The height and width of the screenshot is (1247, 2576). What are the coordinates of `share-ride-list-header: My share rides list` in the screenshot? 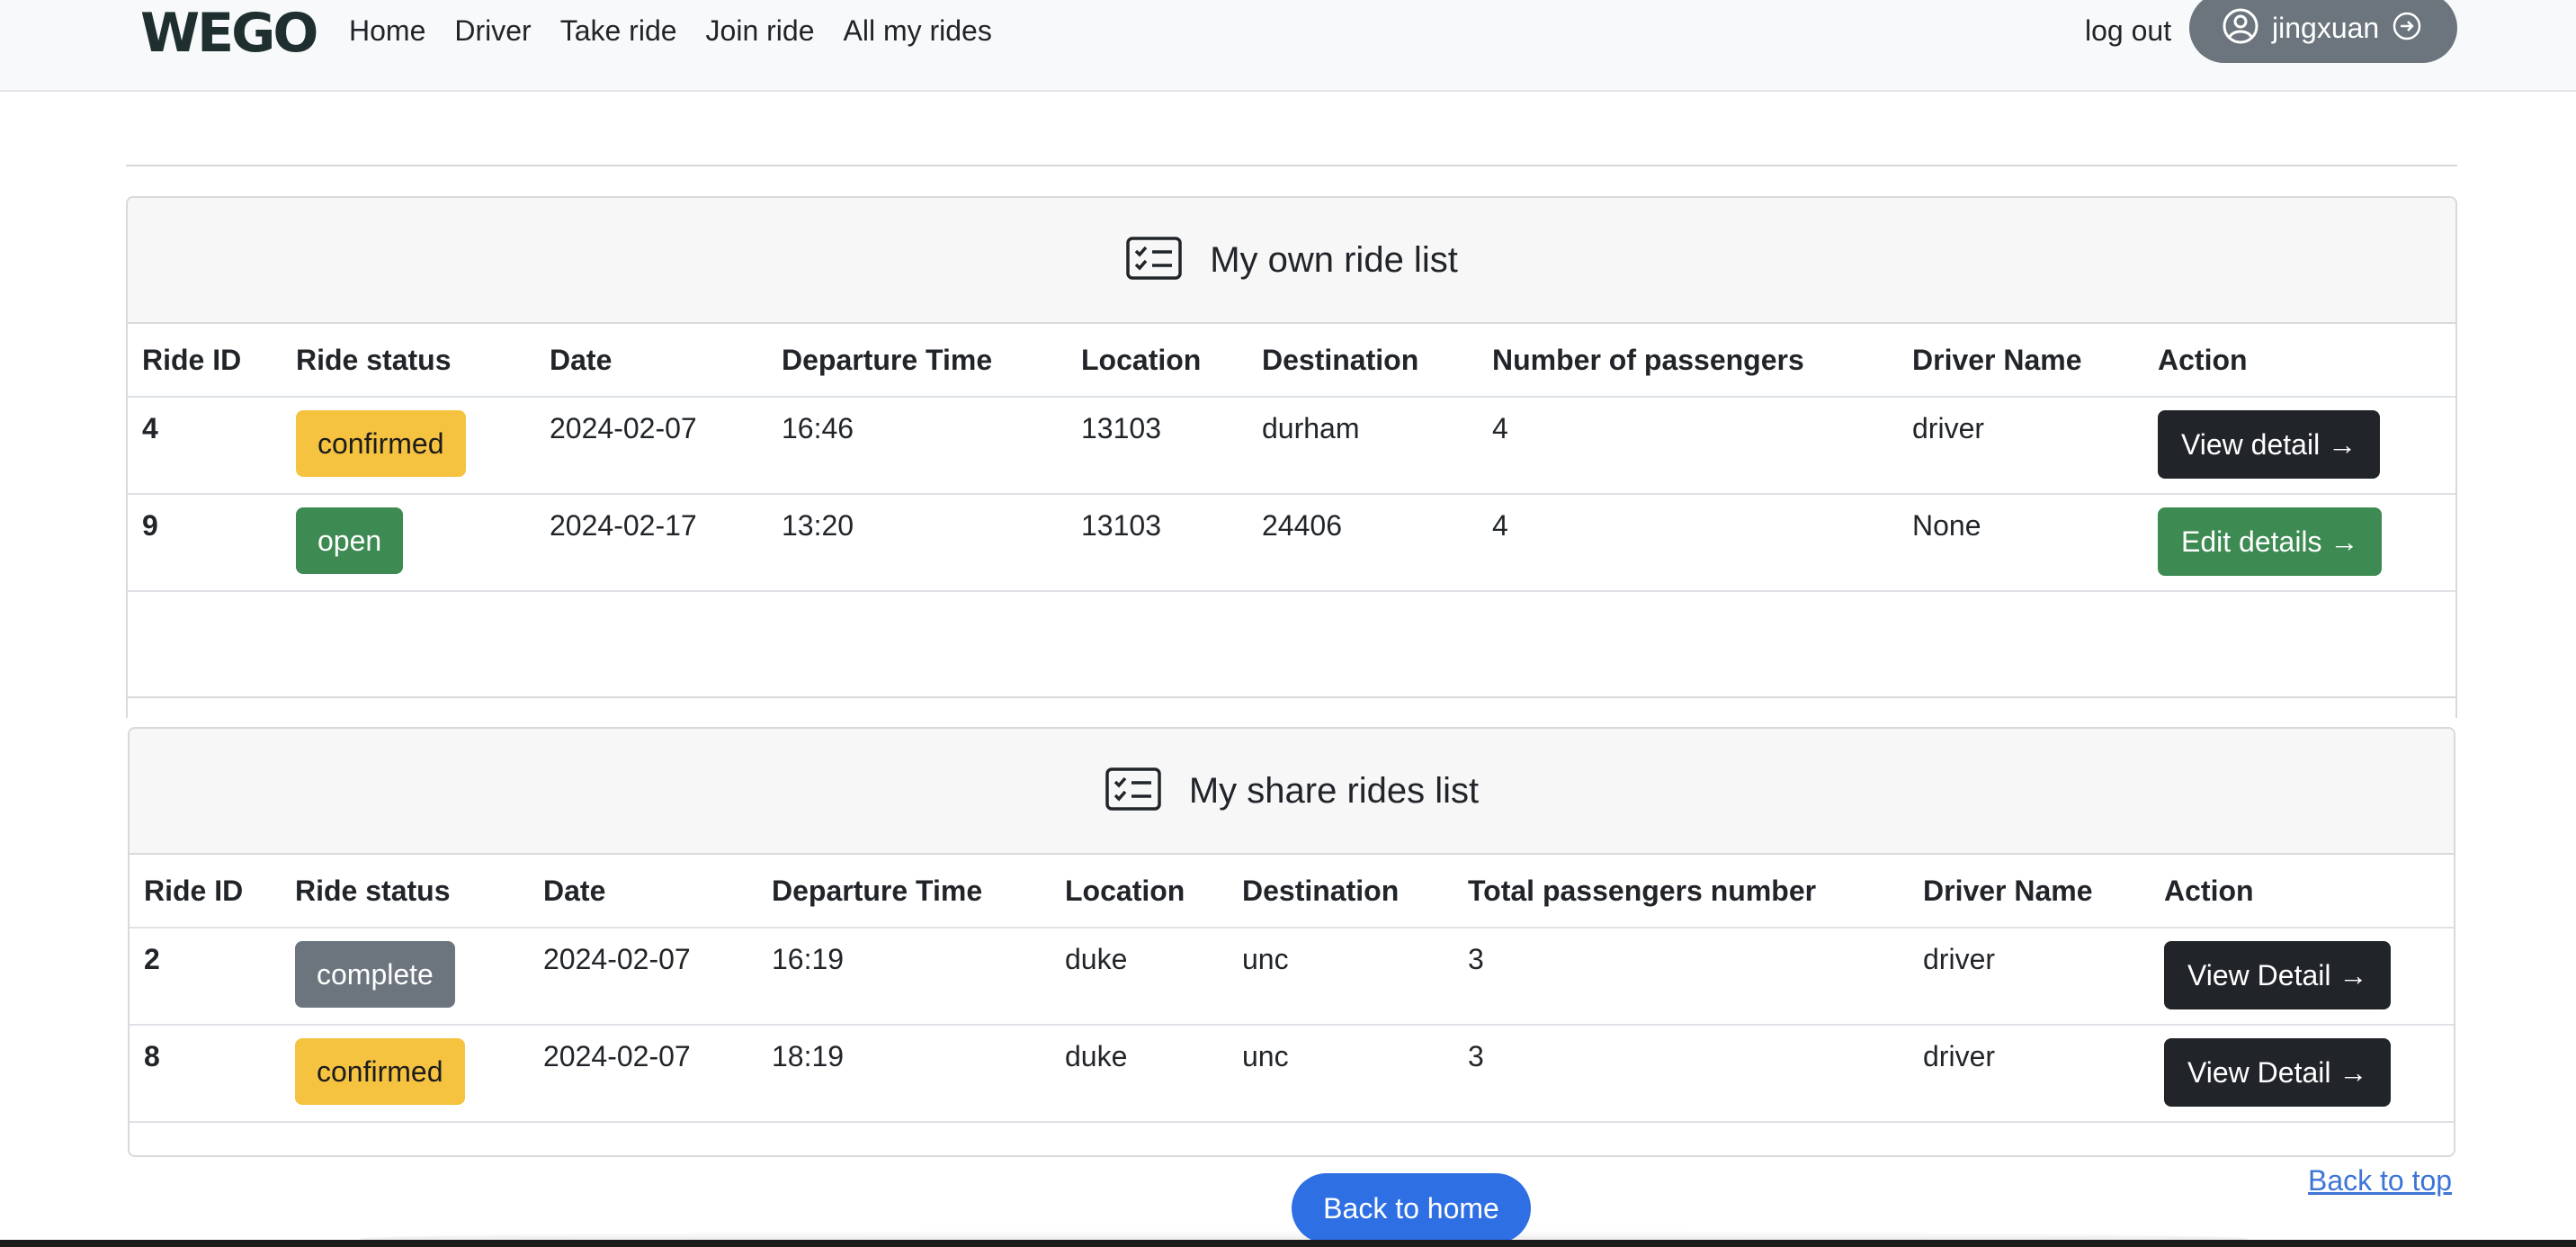 It's located at (1292, 792).